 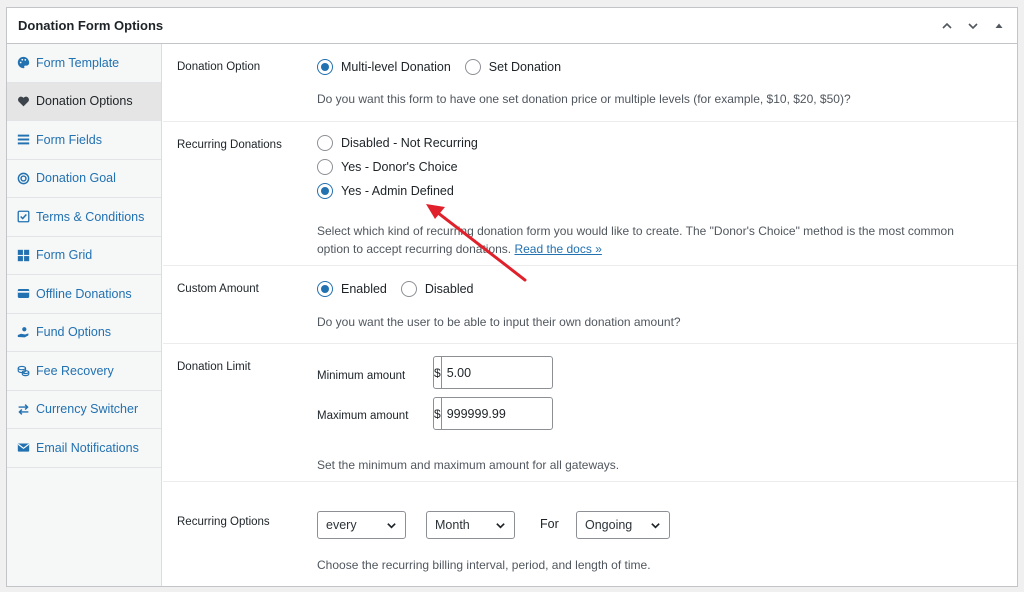 What do you see at coordinates (78, 62) in the screenshot?
I see `sidebar-item-label: Form Template` at bounding box center [78, 62].